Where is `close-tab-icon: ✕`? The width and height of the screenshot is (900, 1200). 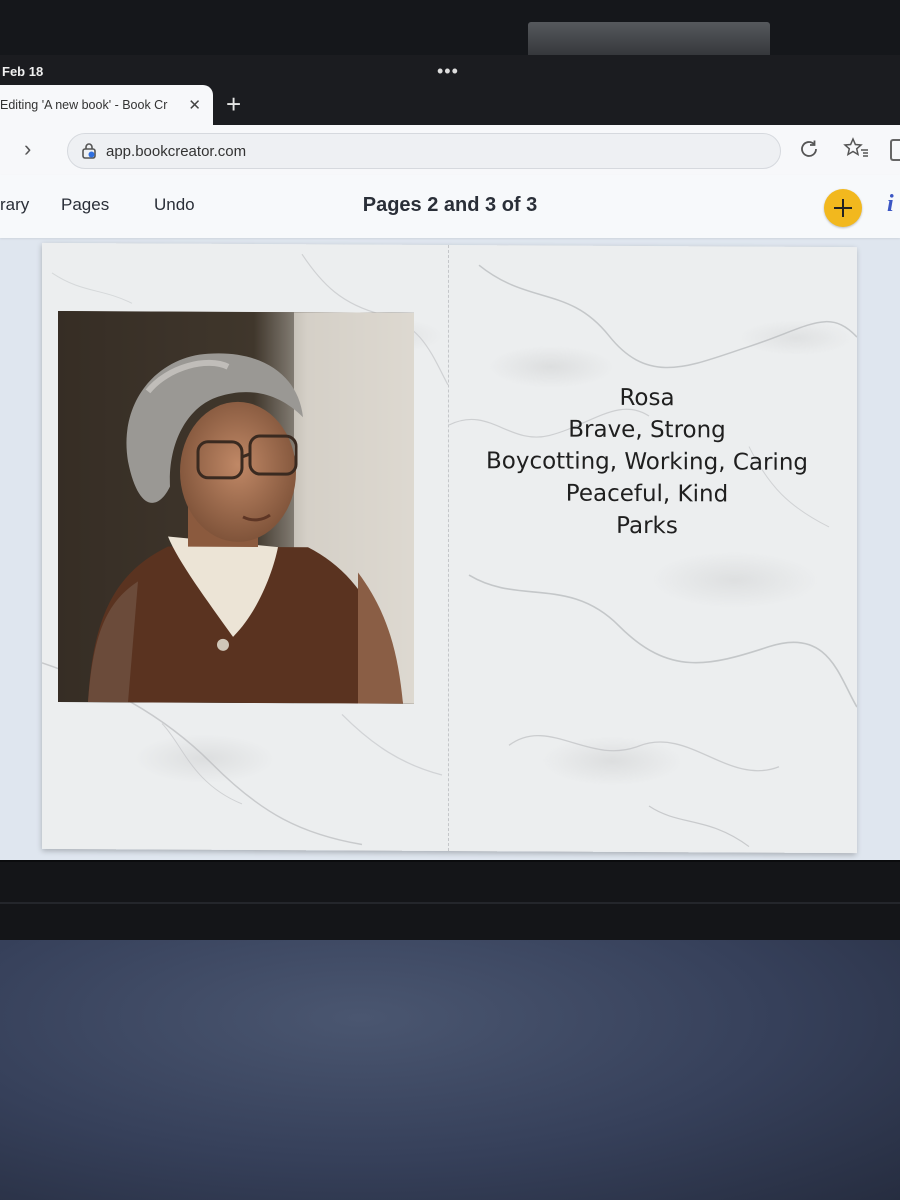
close-tab-icon: ✕ is located at coordinates (194, 105).